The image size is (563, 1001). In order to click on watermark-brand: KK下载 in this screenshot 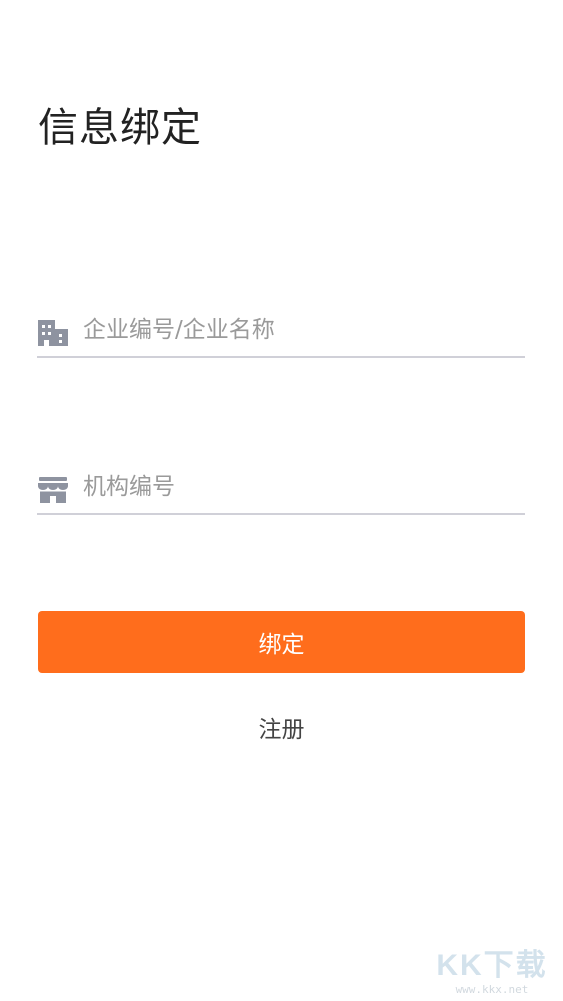, I will do `click(492, 965)`.